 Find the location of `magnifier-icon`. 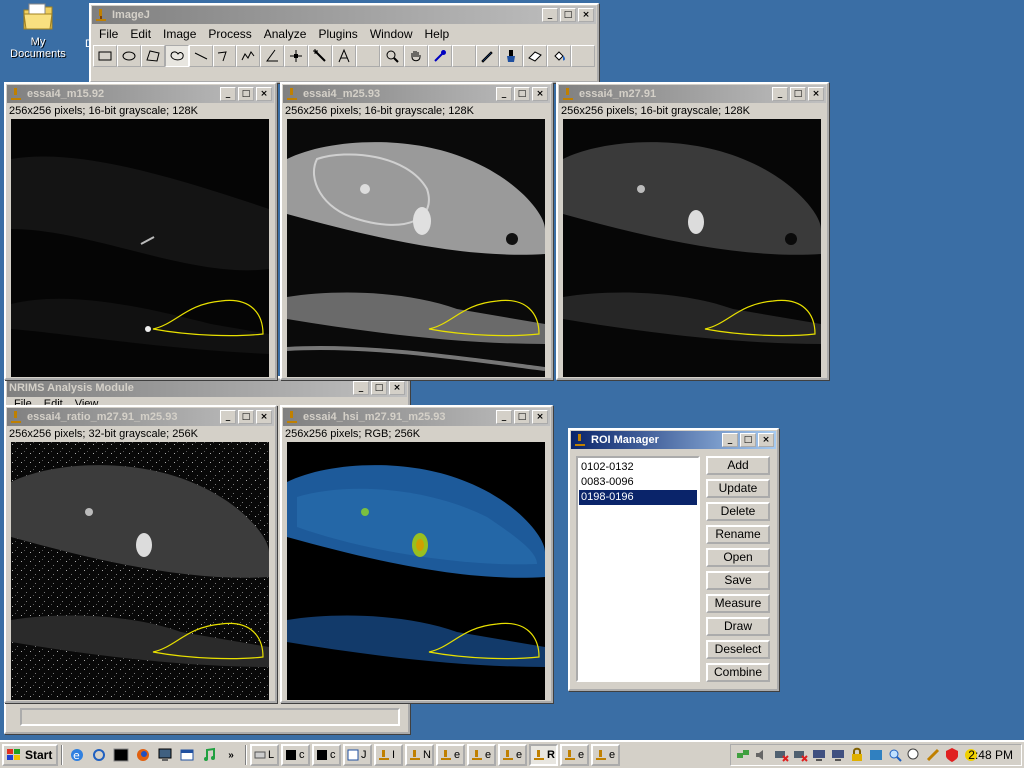

magnifier-icon is located at coordinates (895, 755).